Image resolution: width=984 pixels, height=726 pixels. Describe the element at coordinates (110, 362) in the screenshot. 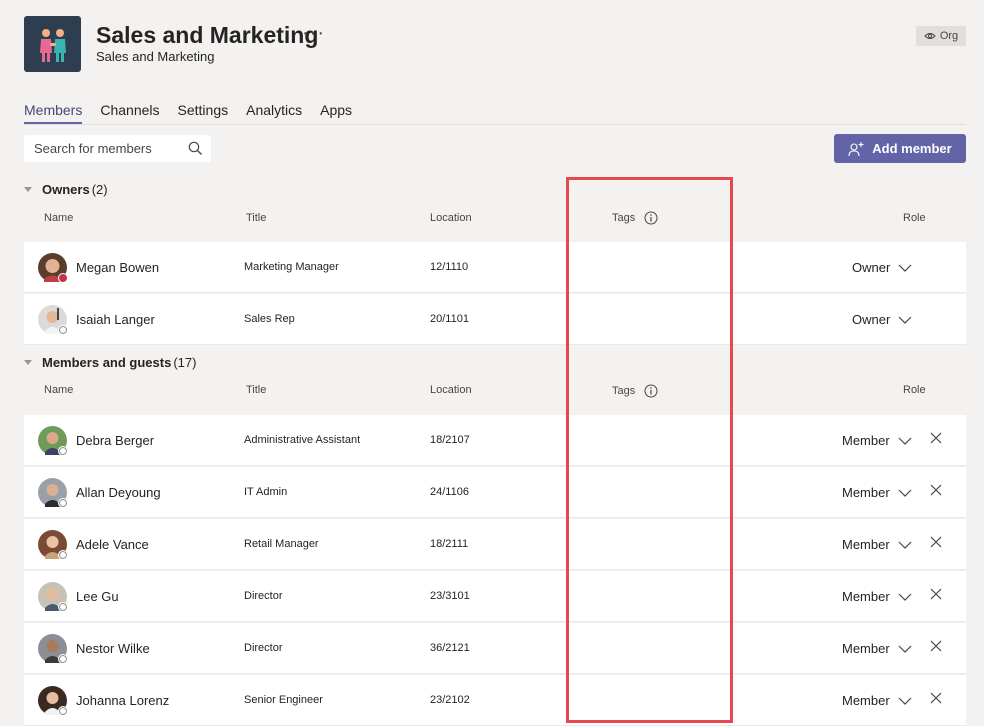

I see `members-section-header: Members and guests (17)` at that location.